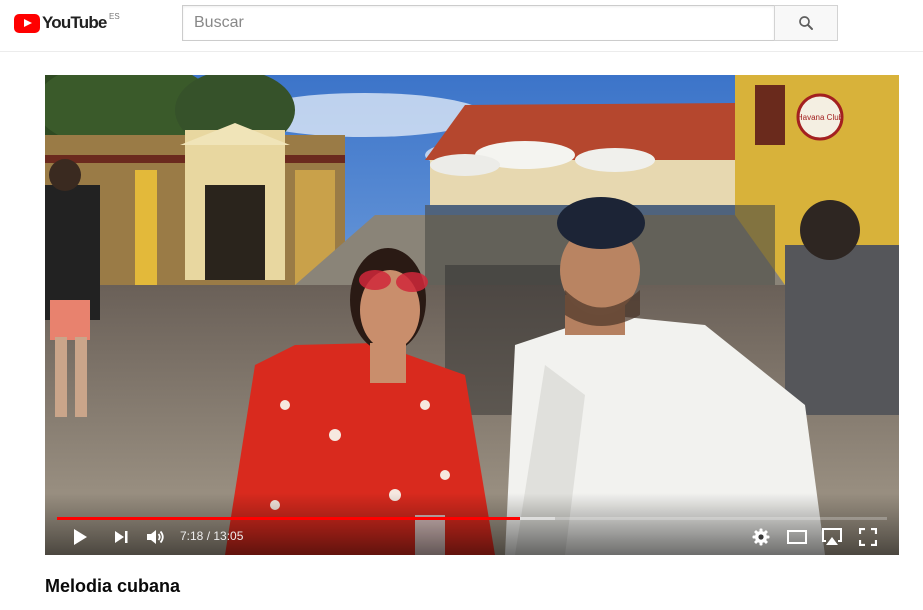 The width and height of the screenshot is (923, 610). I want to click on current-time: 7:18, so click(192, 536).